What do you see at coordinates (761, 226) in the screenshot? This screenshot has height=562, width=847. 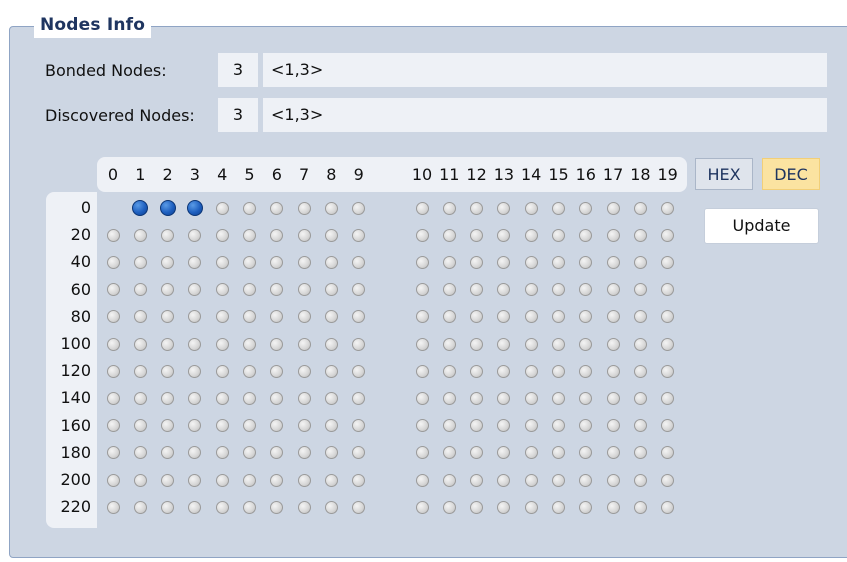 I see `update-button: Update` at bounding box center [761, 226].